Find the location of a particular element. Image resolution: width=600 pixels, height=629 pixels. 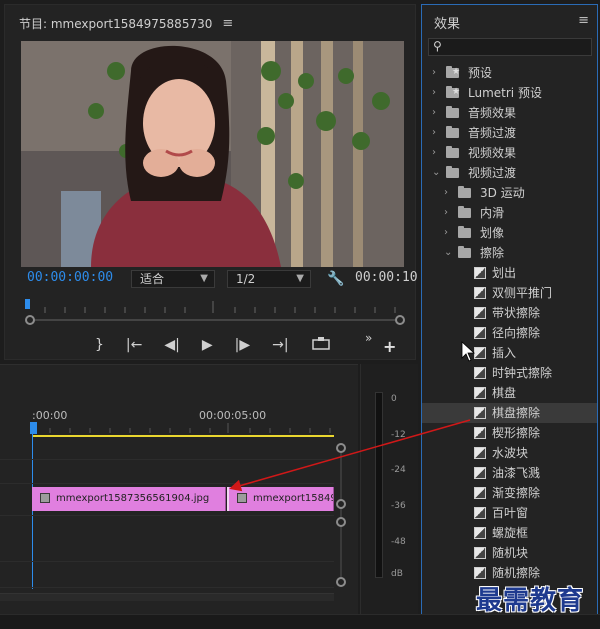

effects-tree-label: 随机块 is located at coordinates (510, 553).